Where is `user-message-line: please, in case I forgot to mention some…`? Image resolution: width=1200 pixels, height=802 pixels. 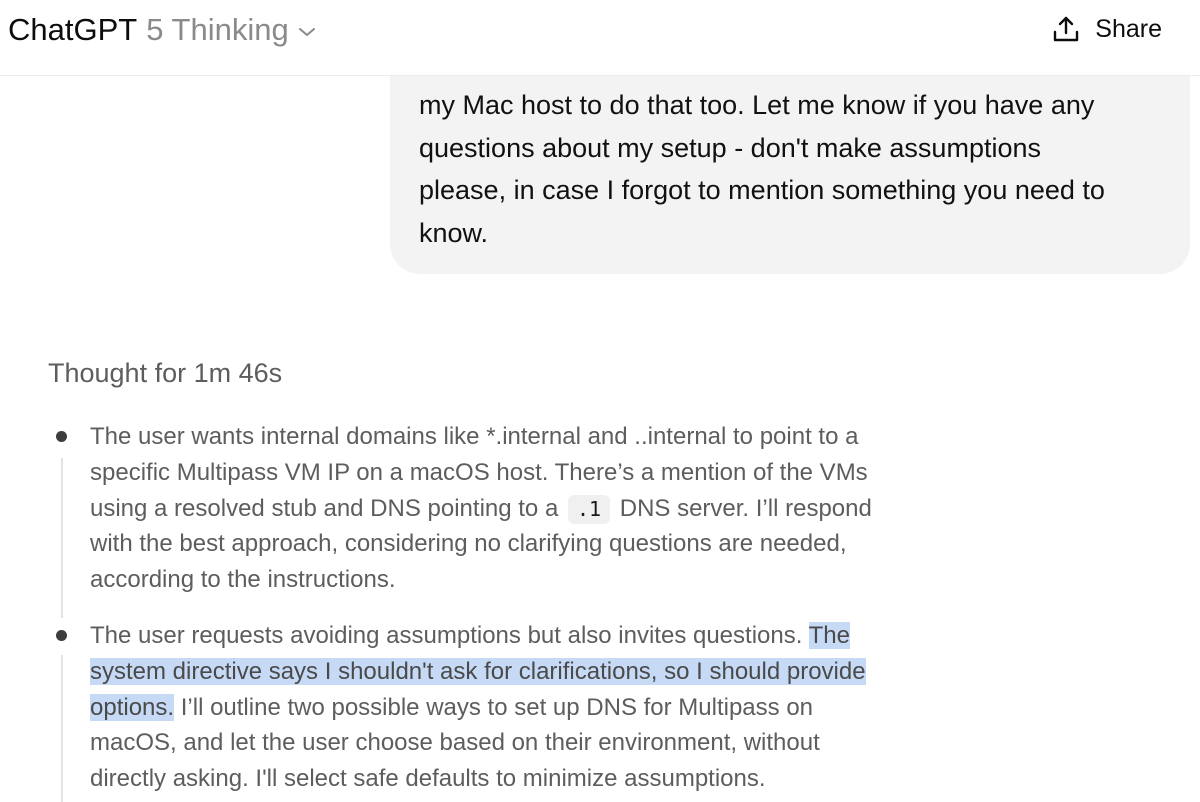 user-message-line: please, in case I forgot to mention some… is located at coordinates (762, 190).